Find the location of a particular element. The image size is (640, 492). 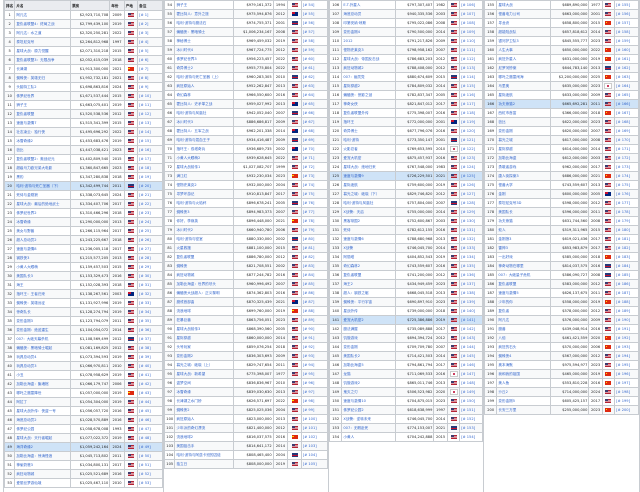

title-link: 美国狙击手 is located at coordinates (204, 446).